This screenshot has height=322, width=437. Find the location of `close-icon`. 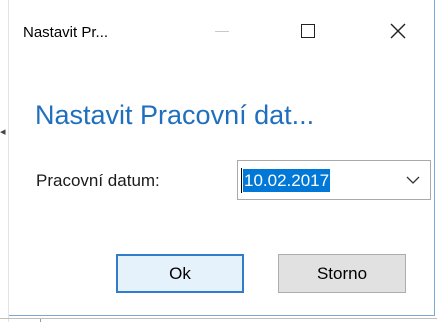

close-icon is located at coordinates (398, 31).